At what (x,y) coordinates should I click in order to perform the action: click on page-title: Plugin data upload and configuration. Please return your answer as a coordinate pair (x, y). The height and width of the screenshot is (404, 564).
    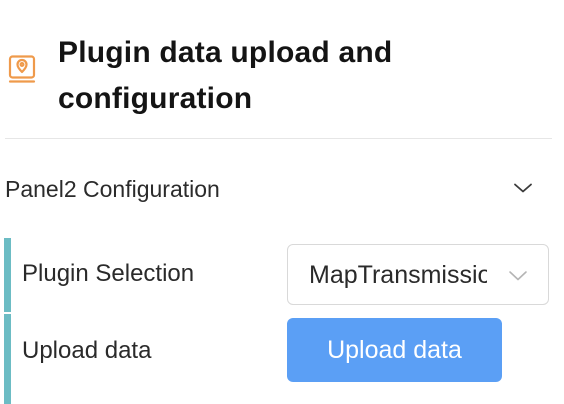
    Looking at the image, I should click on (225, 75).